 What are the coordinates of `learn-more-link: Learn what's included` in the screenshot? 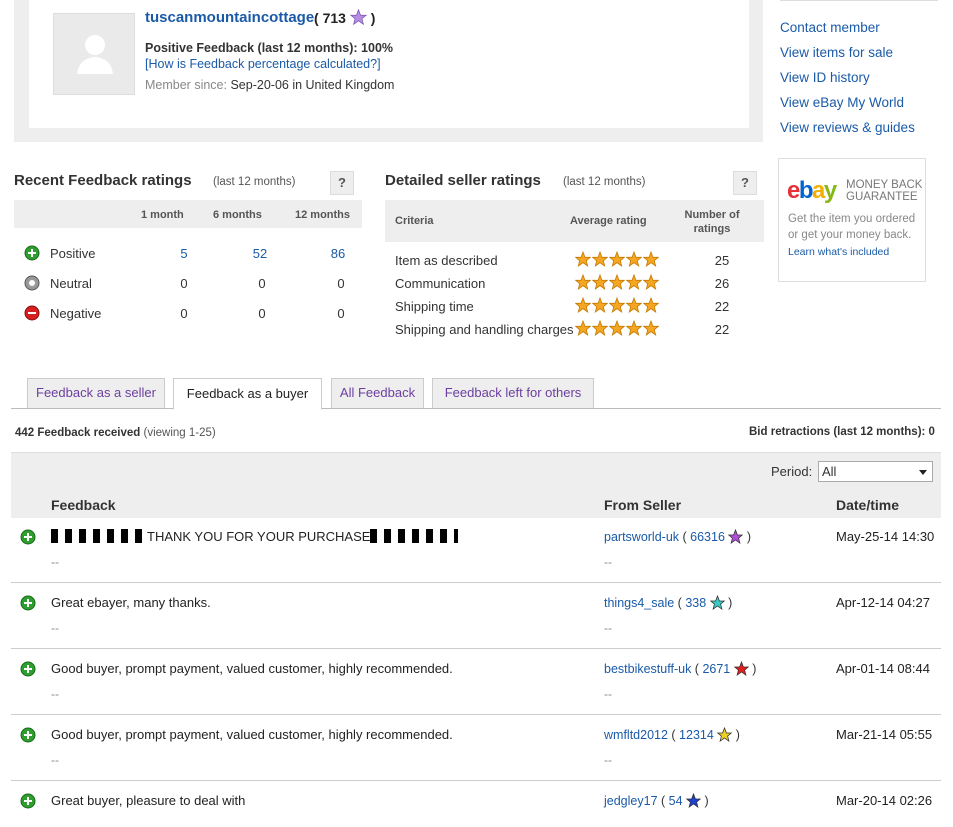 It's located at (838, 252).